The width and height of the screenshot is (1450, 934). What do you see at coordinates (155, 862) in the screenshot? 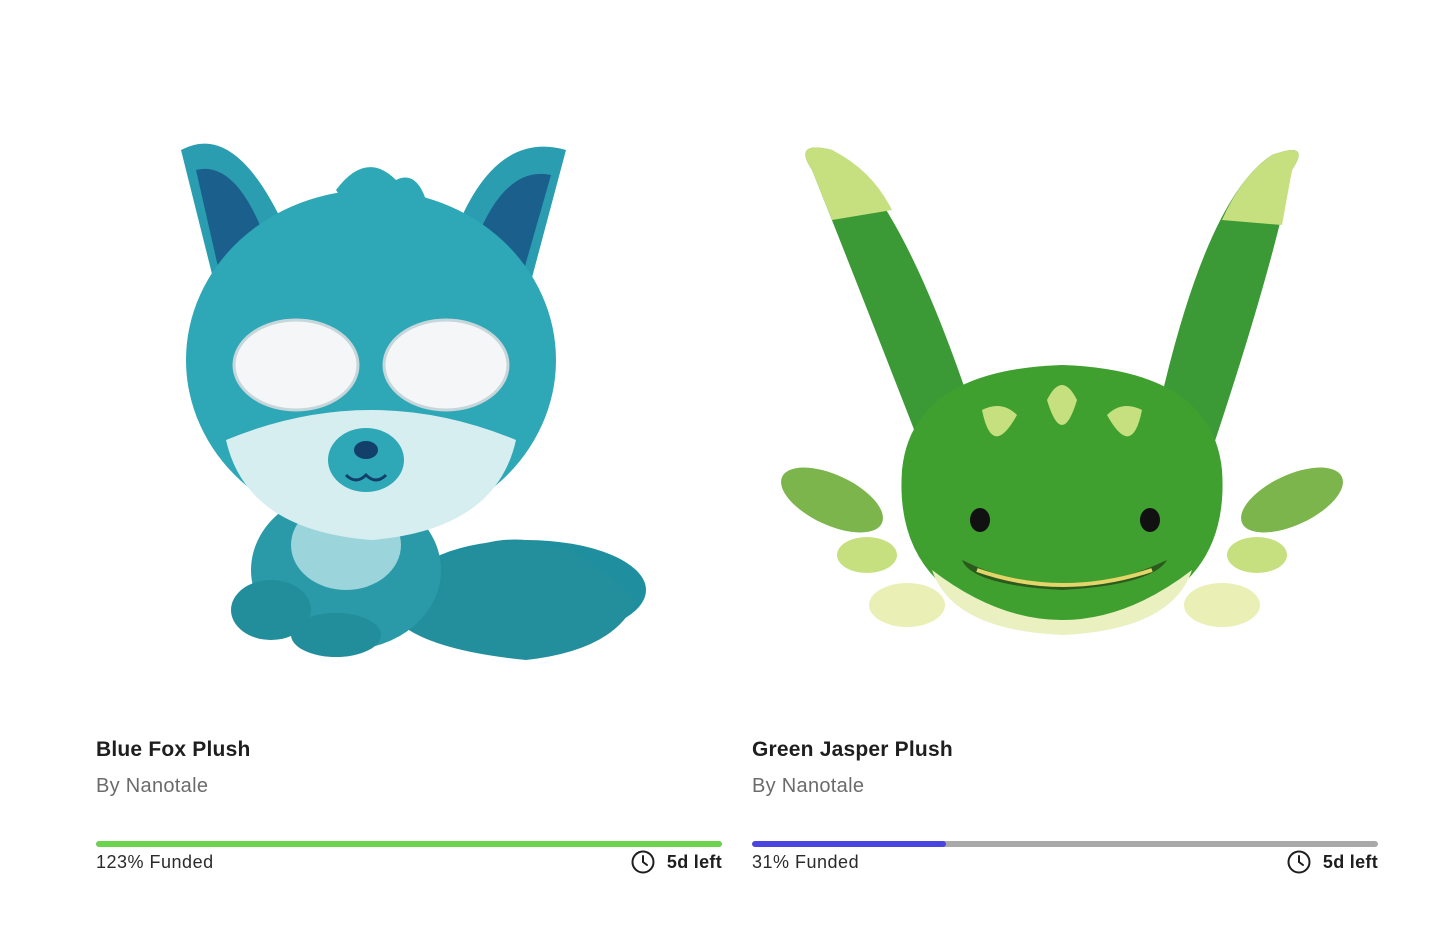
I see `funded-percent-label: 123% Funded` at bounding box center [155, 862].